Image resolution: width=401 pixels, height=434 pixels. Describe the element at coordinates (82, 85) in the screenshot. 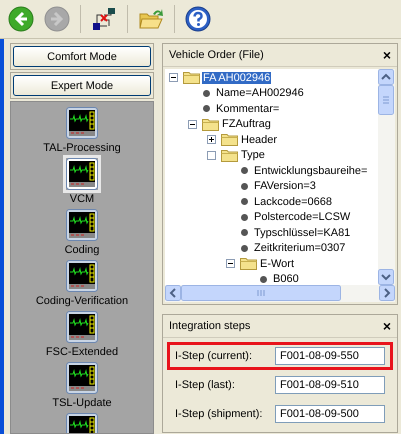

I see `mode-button: Expert Mode` at that location.